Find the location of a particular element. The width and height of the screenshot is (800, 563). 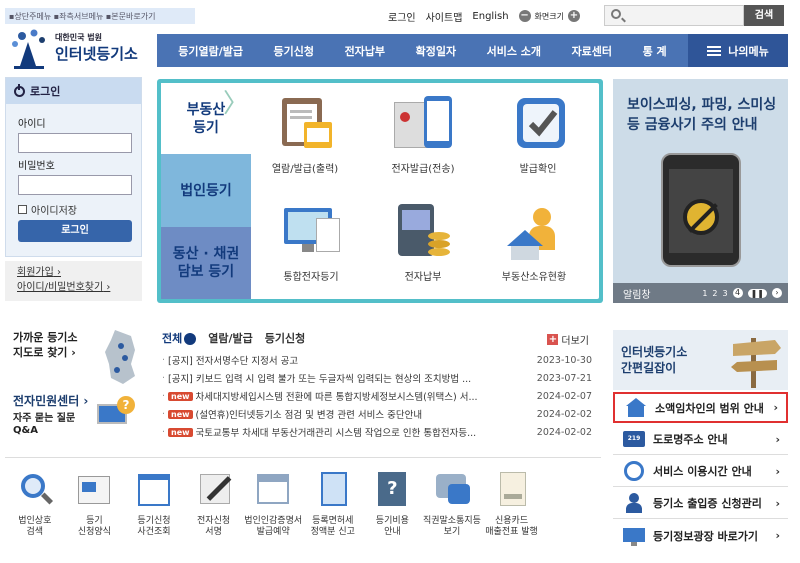

quick-seal-certificate-reservation: 법인인감증명서 발급예약 is located at coordinates (273, 510).